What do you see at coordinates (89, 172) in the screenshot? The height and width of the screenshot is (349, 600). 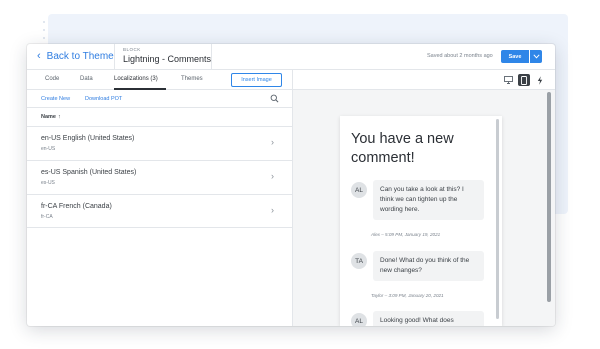 I see `localization-name: es-US Spanish (United States)` at bounding box center [89, 172].